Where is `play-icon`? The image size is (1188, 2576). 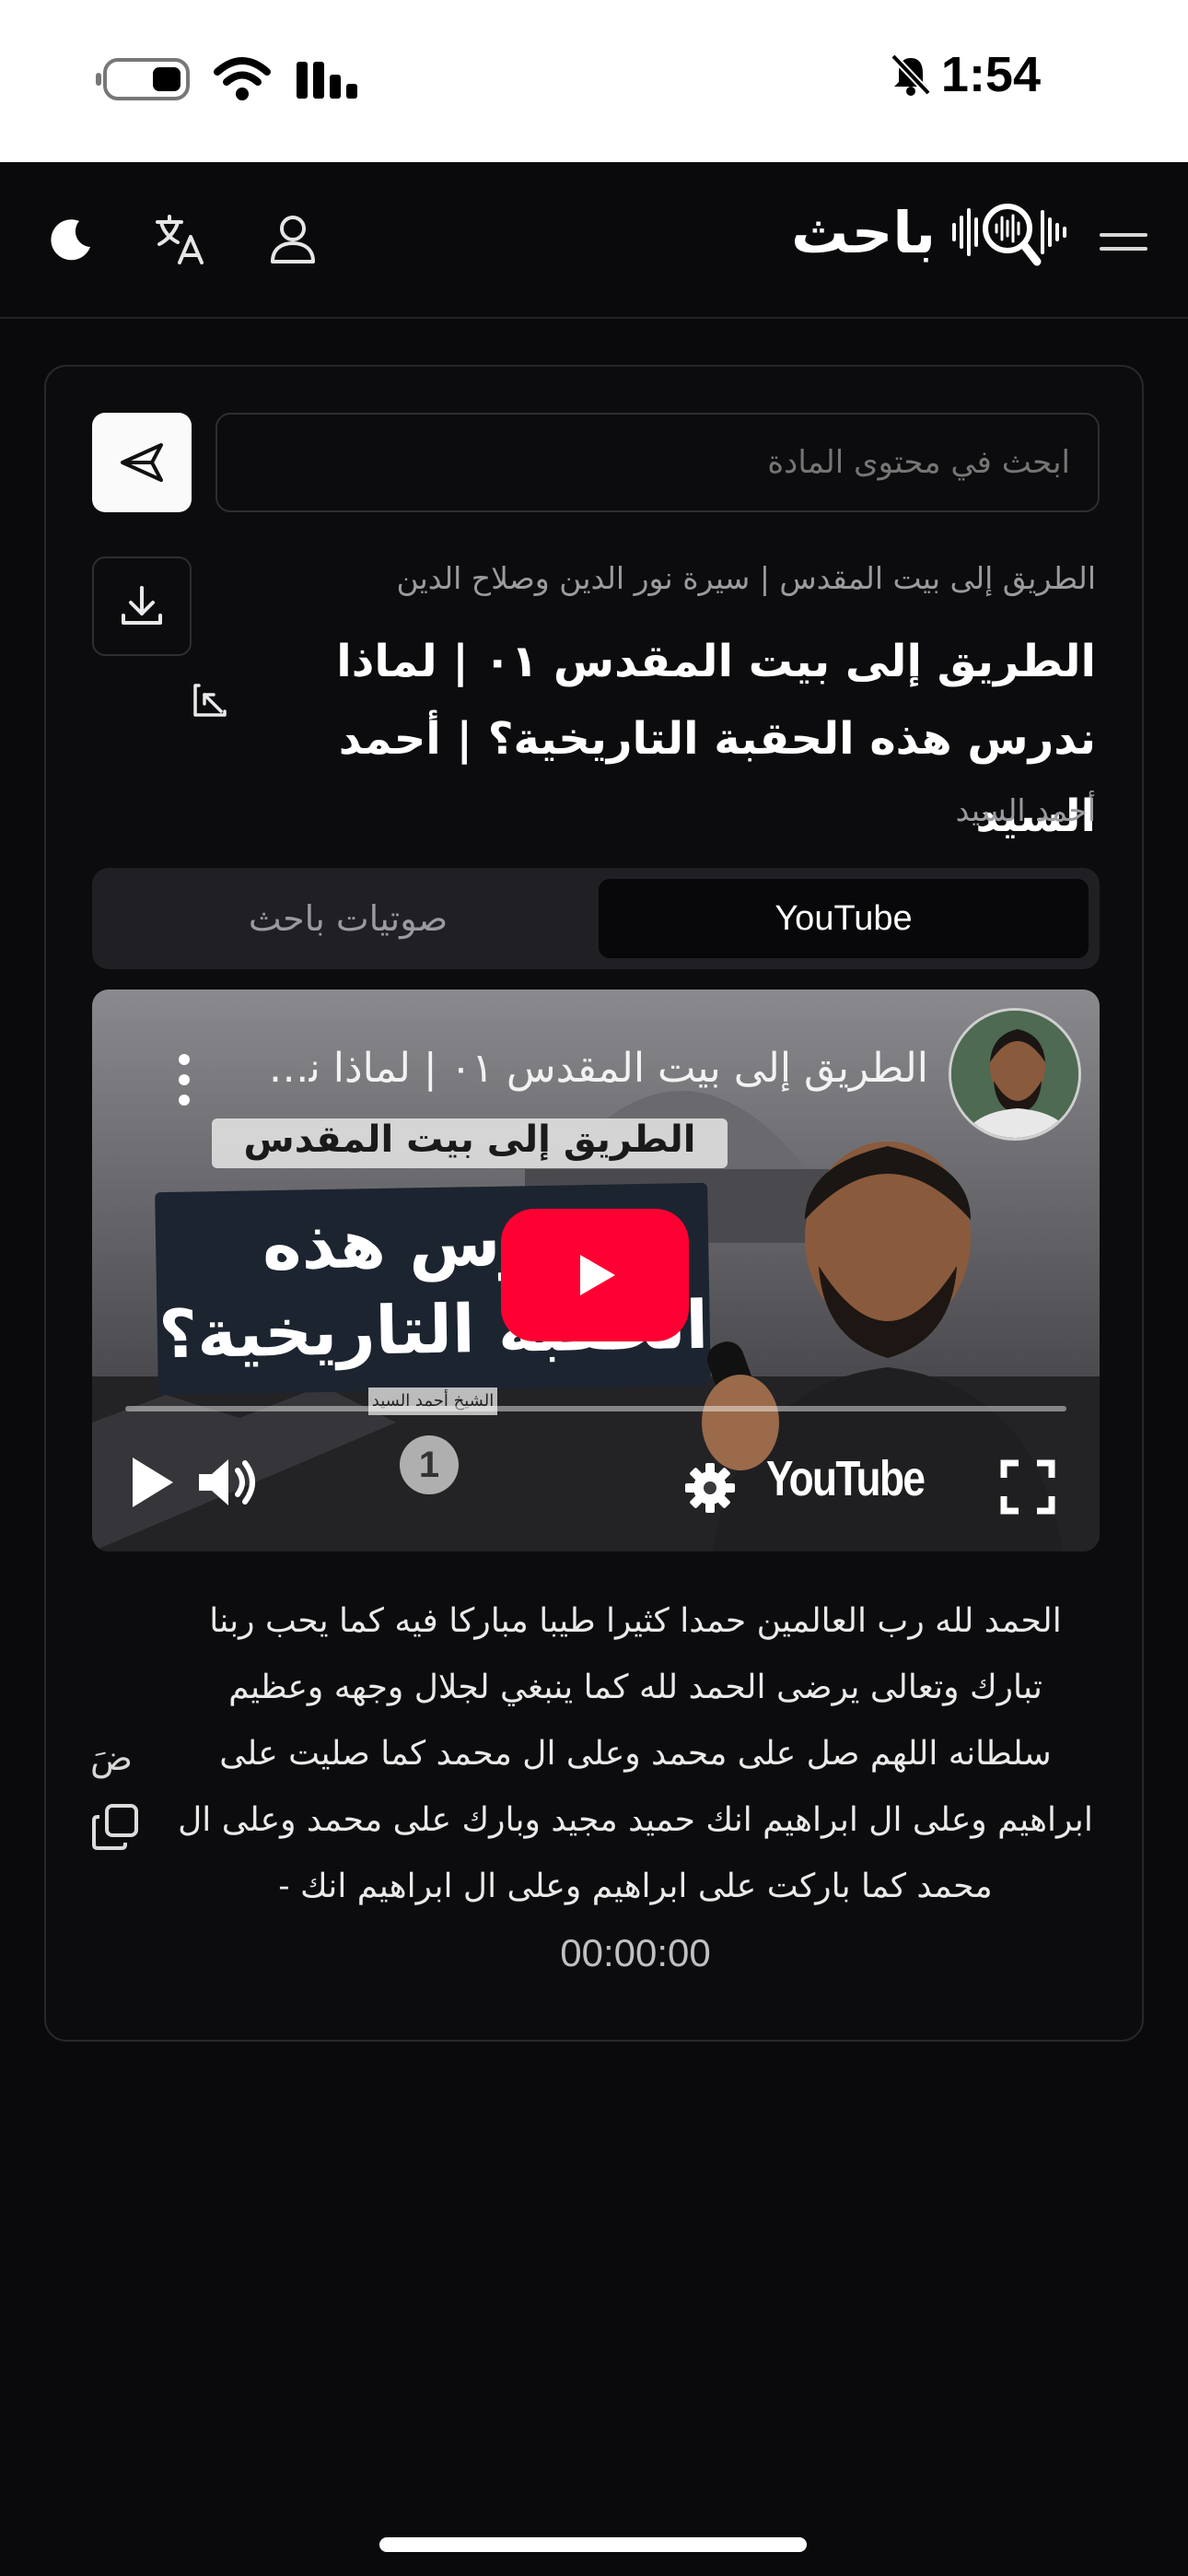 play-icon is located at coordinates (597, 1275).